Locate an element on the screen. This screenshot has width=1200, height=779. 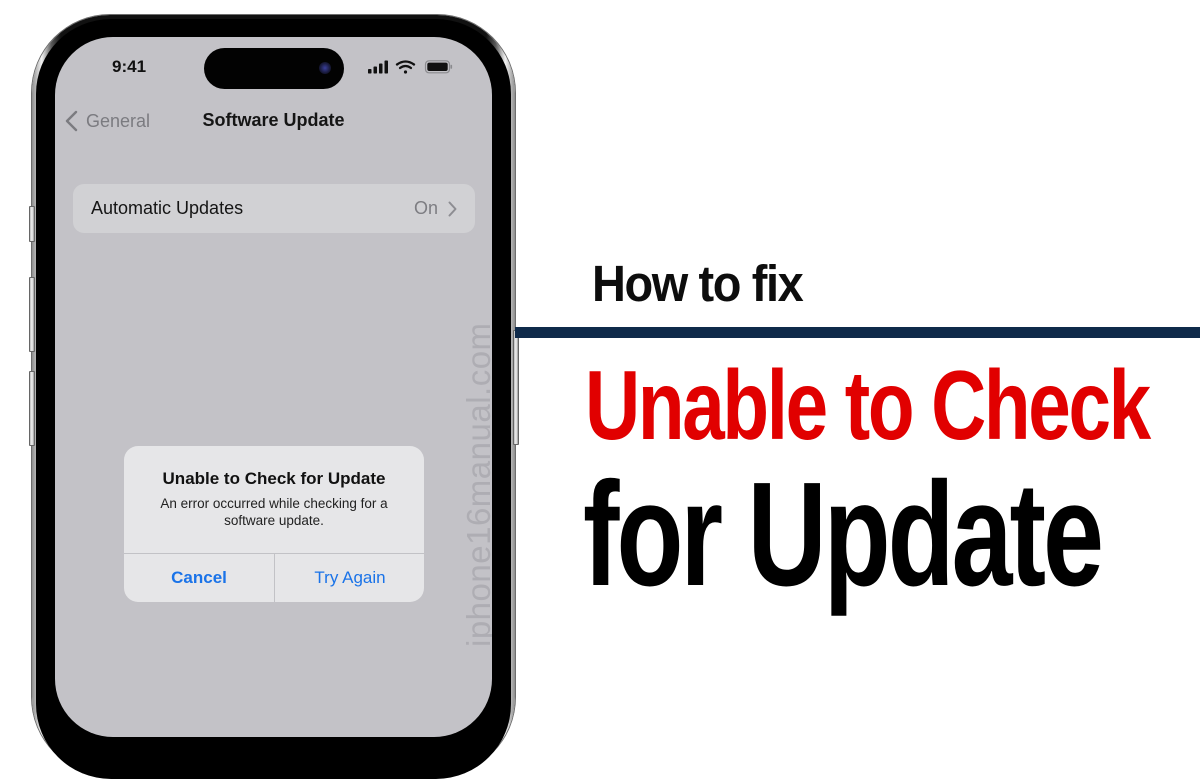
row-value-group: On is located at coordinates (435, 208).